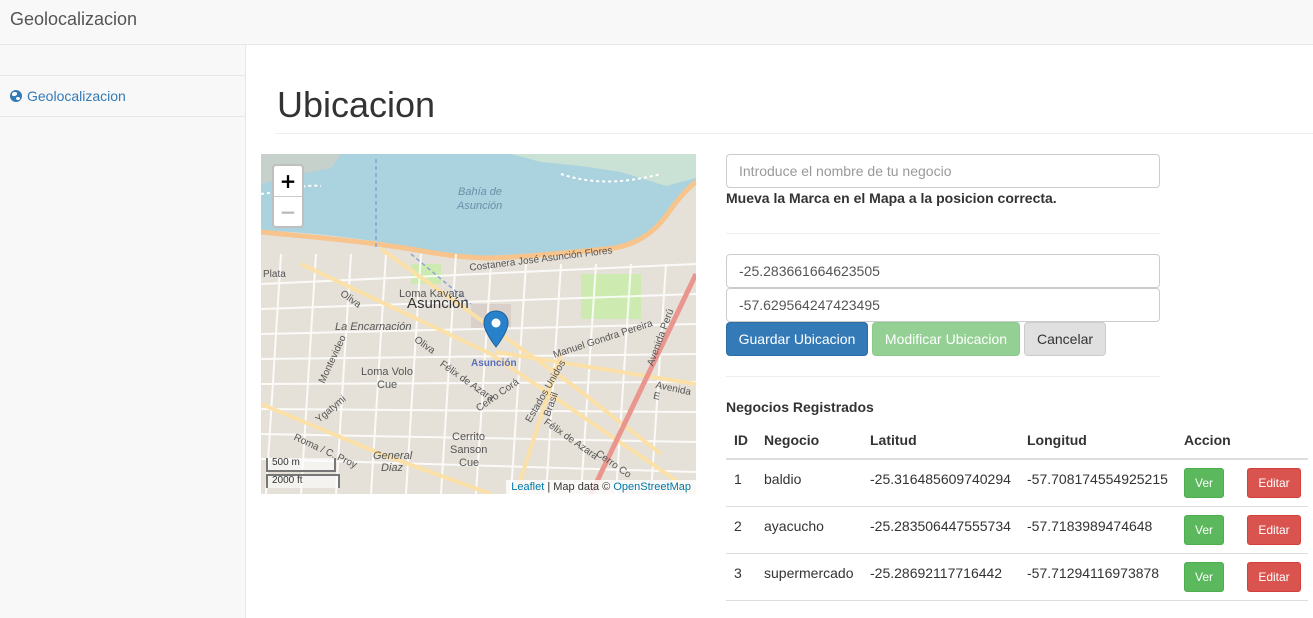 The height and width of the screenshot is (618, 1313). What do you see at coordinates (480, 192) in the screenshot?
I see `map-label-bay: Bahía de` at bounding box center [480, 192].